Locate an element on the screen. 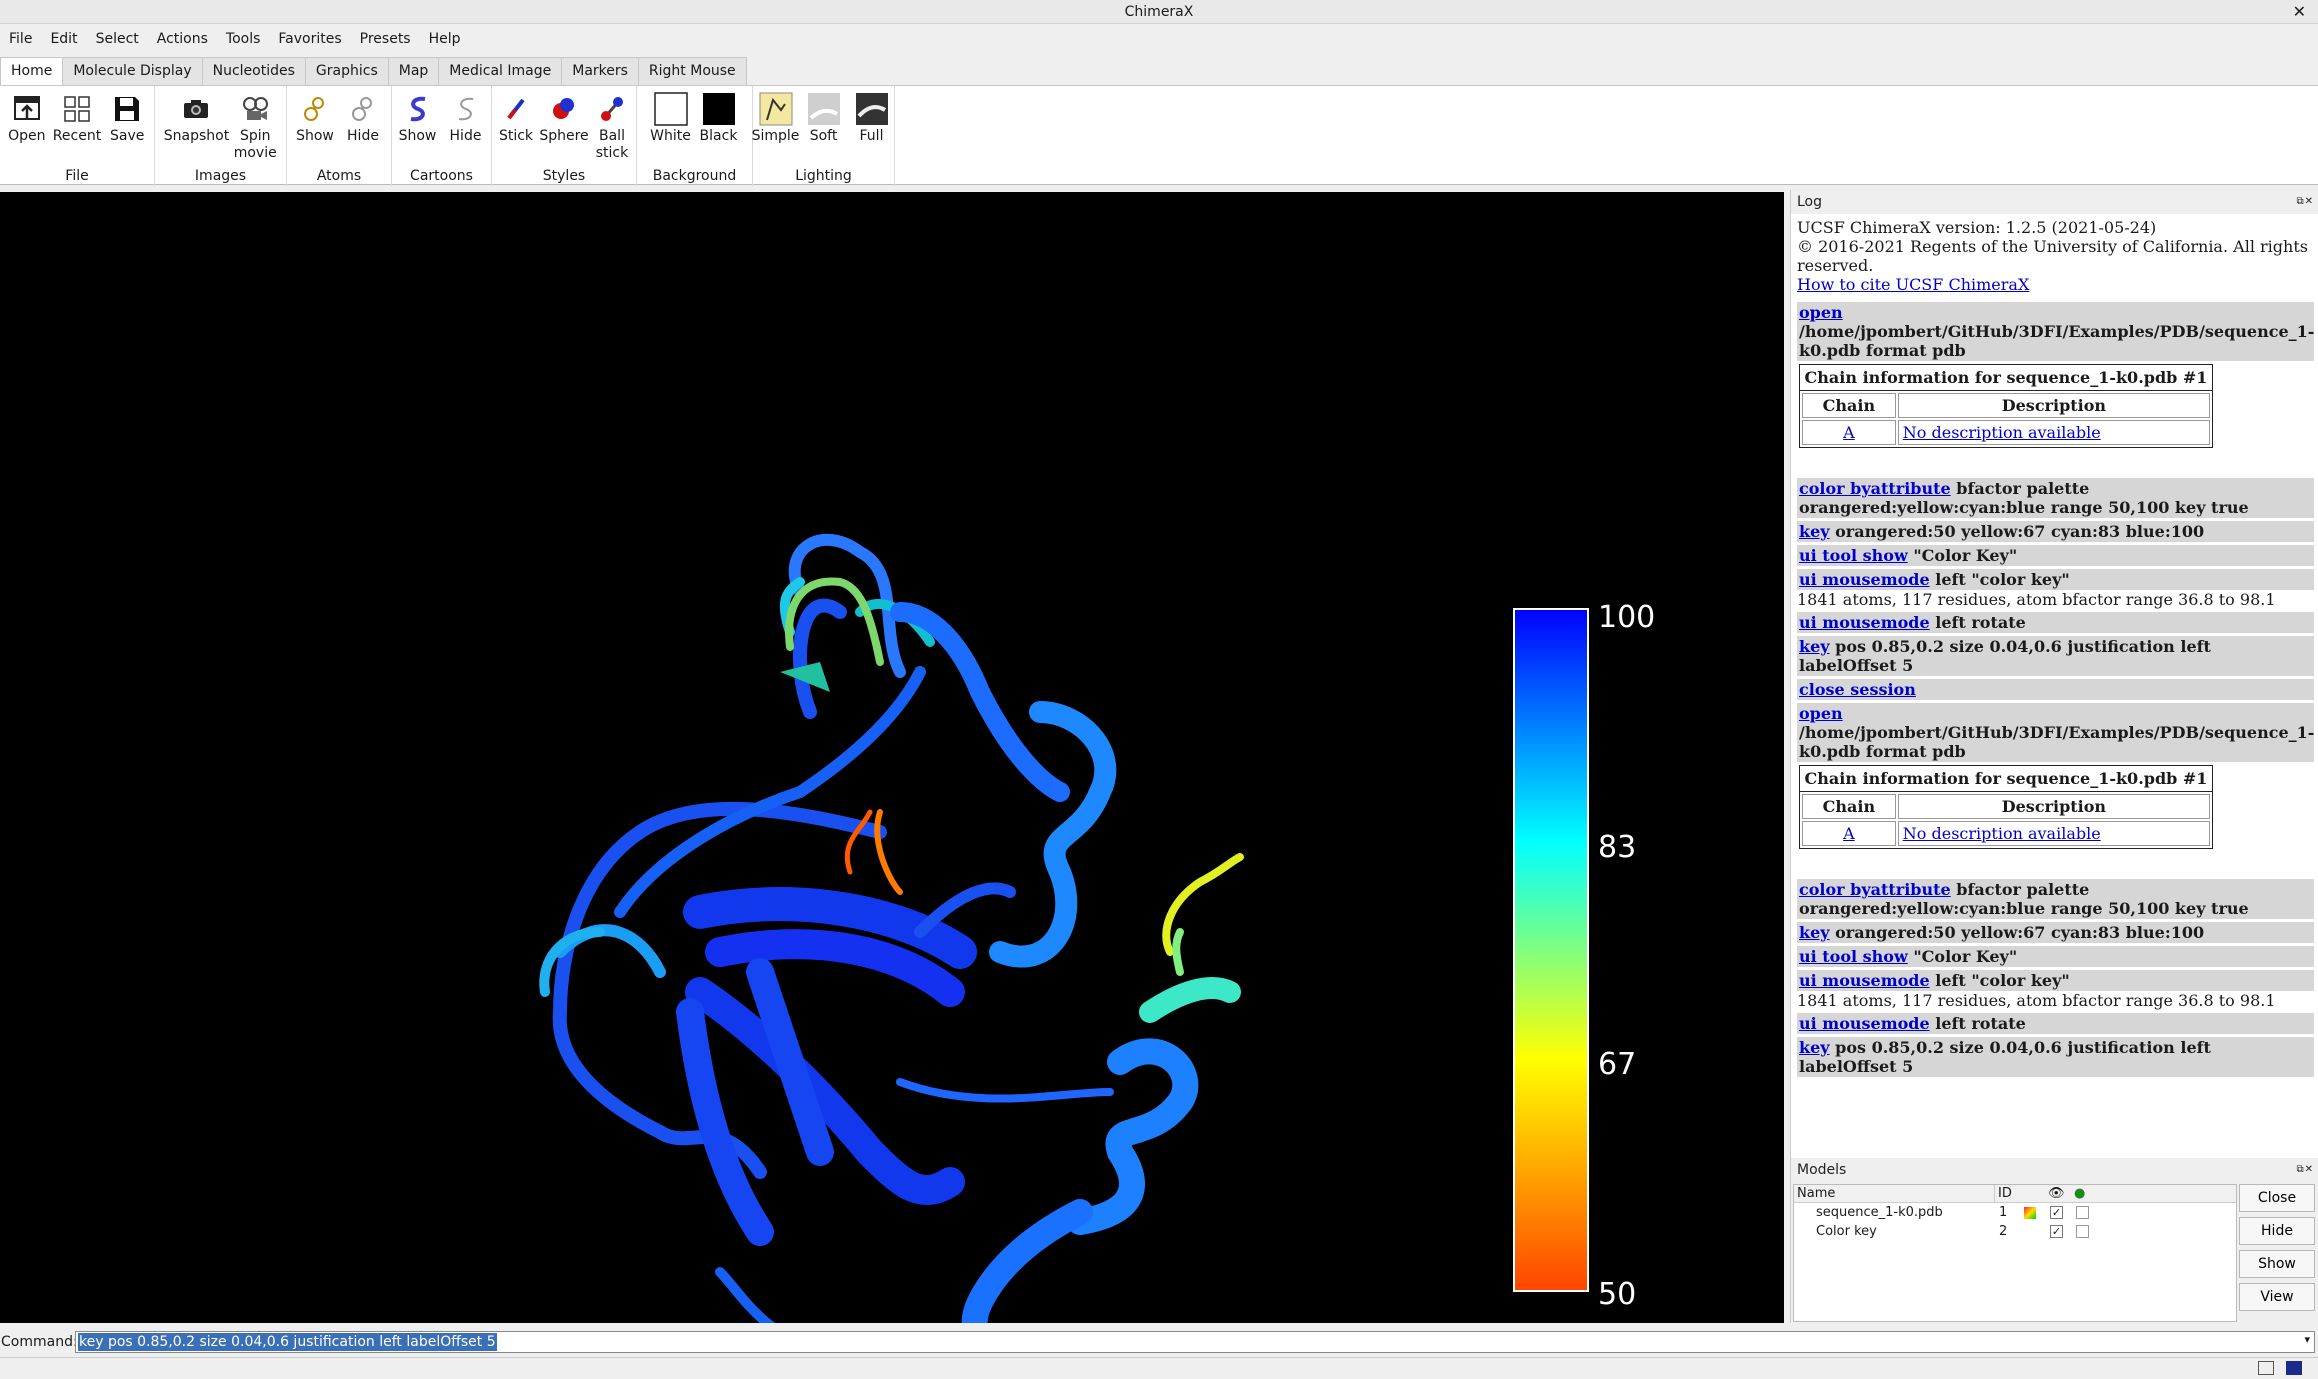 This screenshot has width=2318, height=1379. save-icon is located at coordinates (127, 109).